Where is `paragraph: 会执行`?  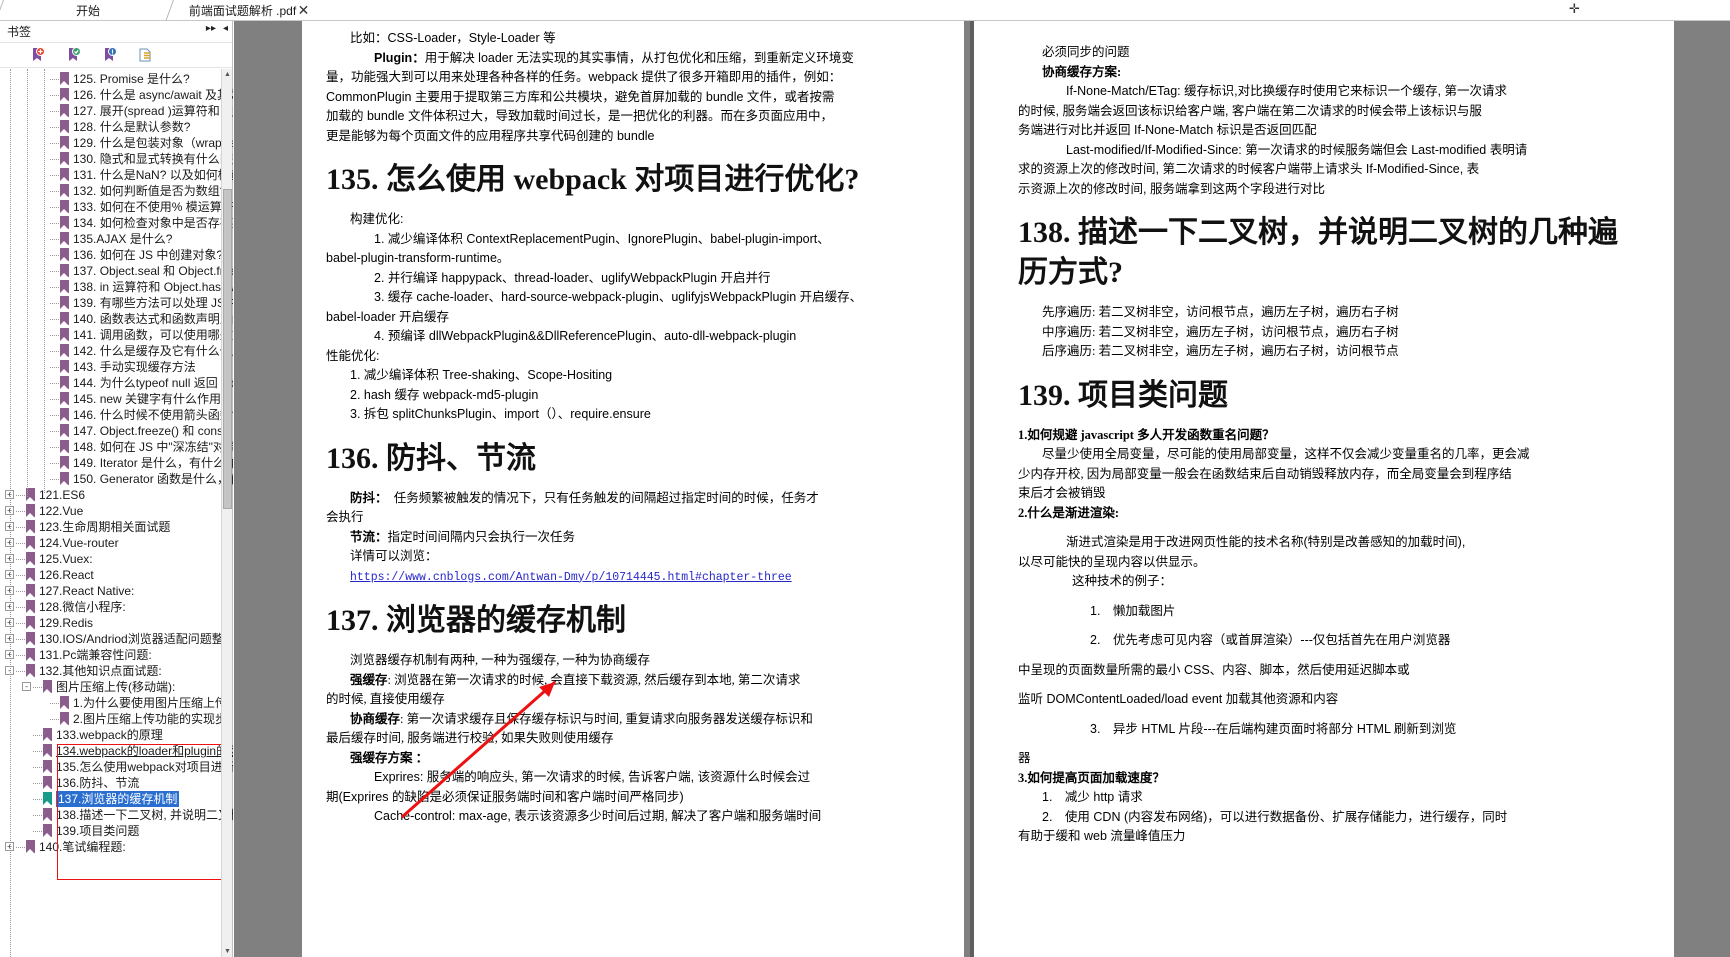
paragraph: 会执行 is located at coordinates (633, 518).